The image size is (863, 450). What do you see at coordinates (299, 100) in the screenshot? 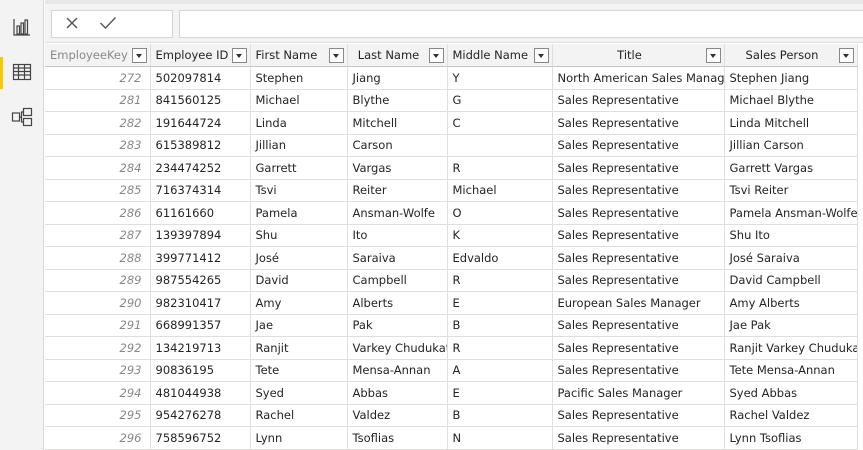
I see `first-name-cell: Michael` at bounding box center [299, 100].